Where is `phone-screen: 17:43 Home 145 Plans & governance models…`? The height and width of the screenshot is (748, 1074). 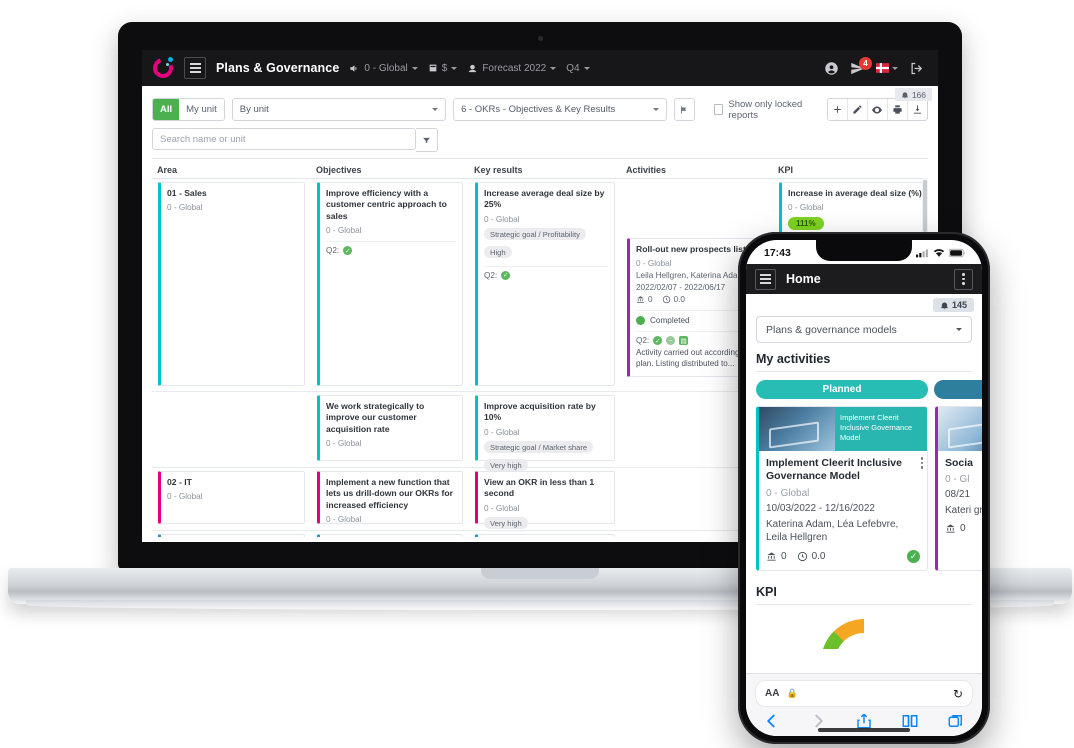
phone-screen: 17:43 Home 145 Plans & governance models… is located at coordinates (864, 488).